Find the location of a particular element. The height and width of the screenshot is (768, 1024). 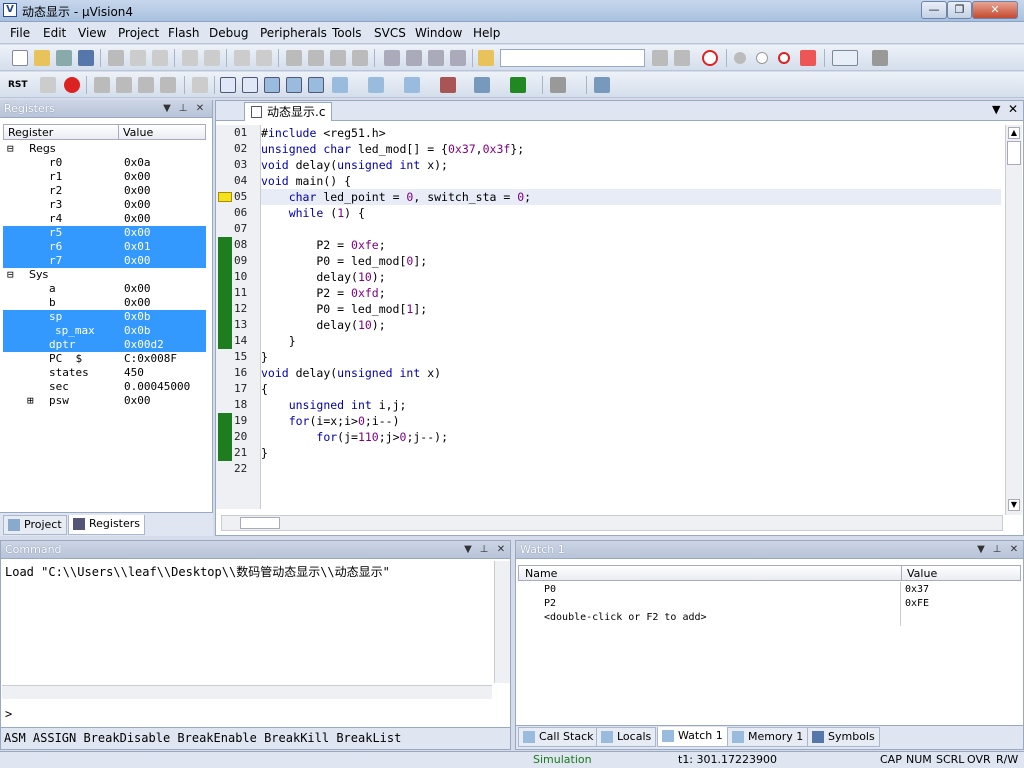

window-layout-icon is located at coordinates (845, 58).